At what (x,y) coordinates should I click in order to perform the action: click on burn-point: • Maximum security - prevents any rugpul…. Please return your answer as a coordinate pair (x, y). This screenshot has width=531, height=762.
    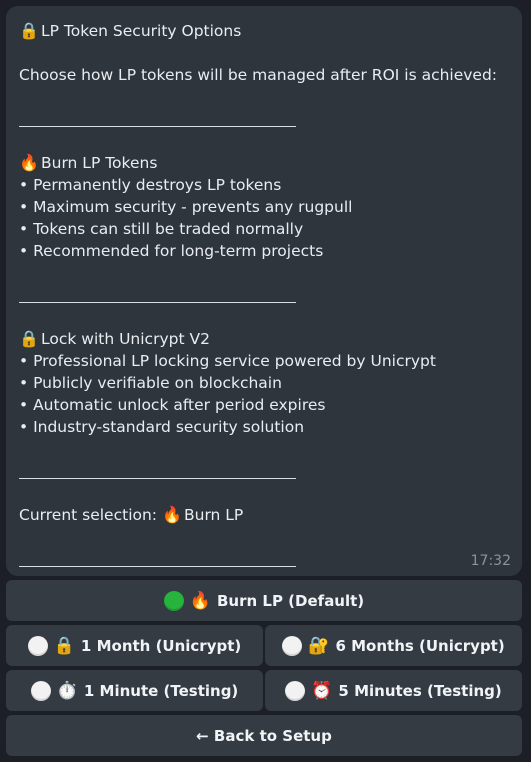
    Looking at the image, I should click on (186, 207).